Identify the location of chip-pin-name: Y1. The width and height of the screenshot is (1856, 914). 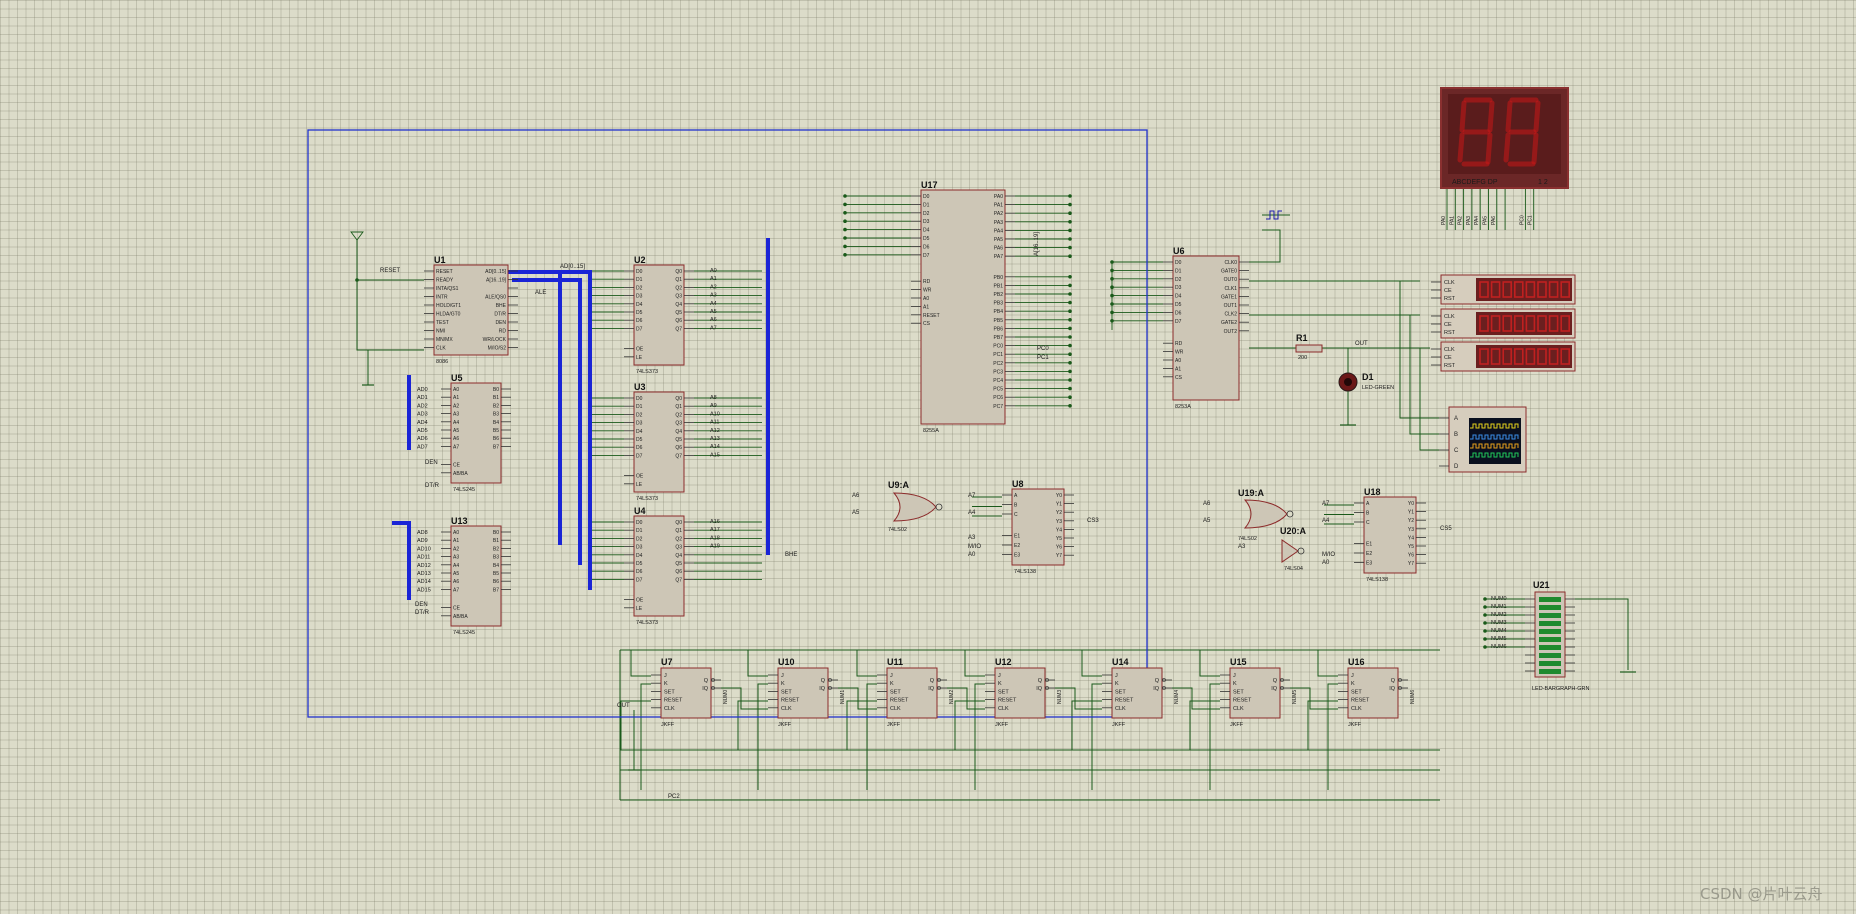
(1411, 513).